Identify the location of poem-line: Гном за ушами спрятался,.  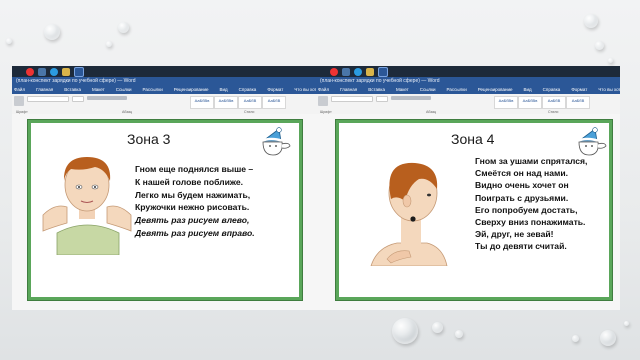
(531, 161).